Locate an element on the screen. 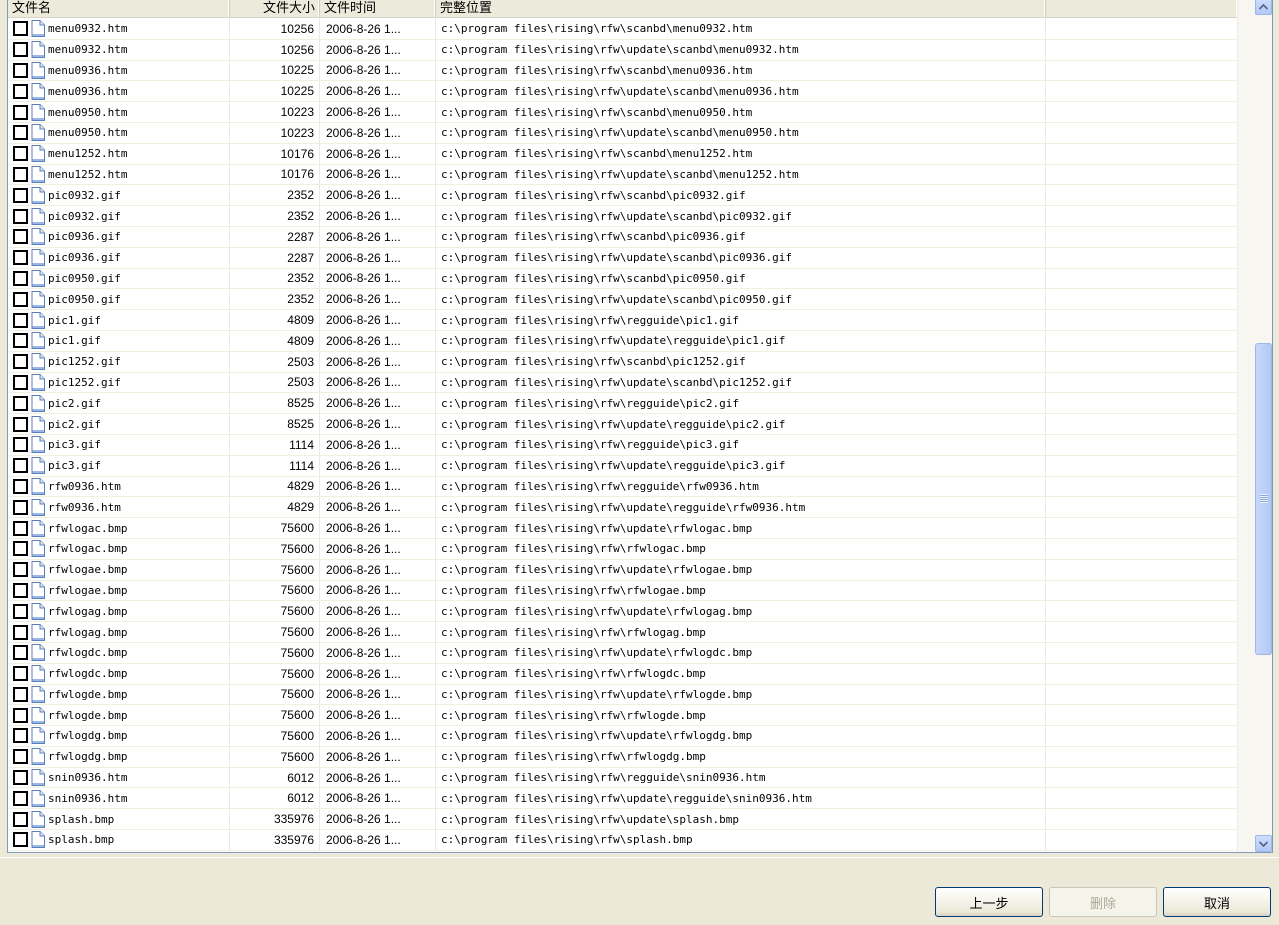 This screenshot has height=925, width=1279. delete-button: 删除 is located at coordinates (1103, 902).